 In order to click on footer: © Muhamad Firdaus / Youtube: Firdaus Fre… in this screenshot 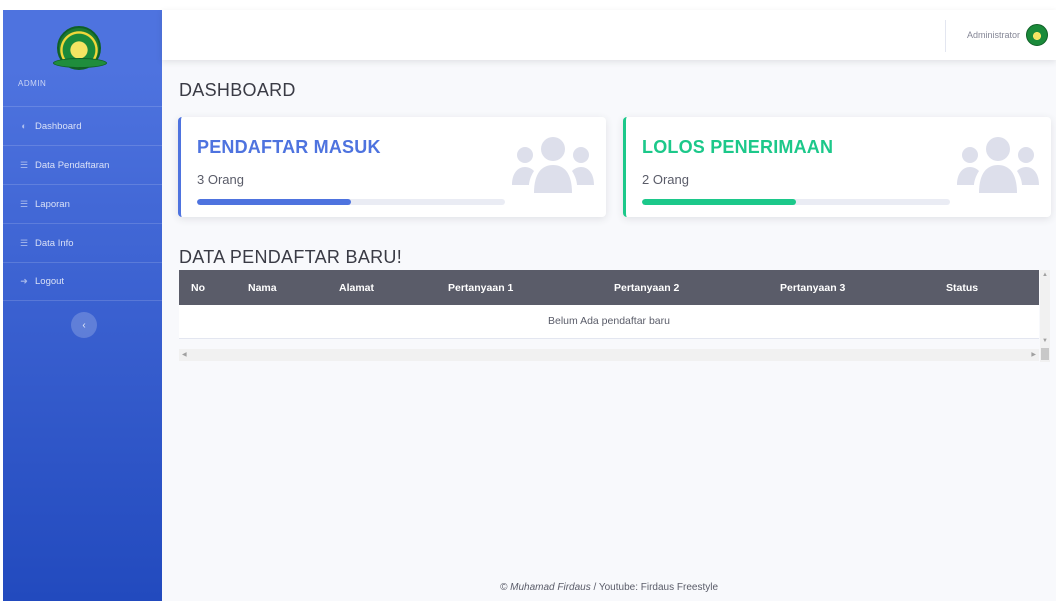, I will do `click(609, 587)`.